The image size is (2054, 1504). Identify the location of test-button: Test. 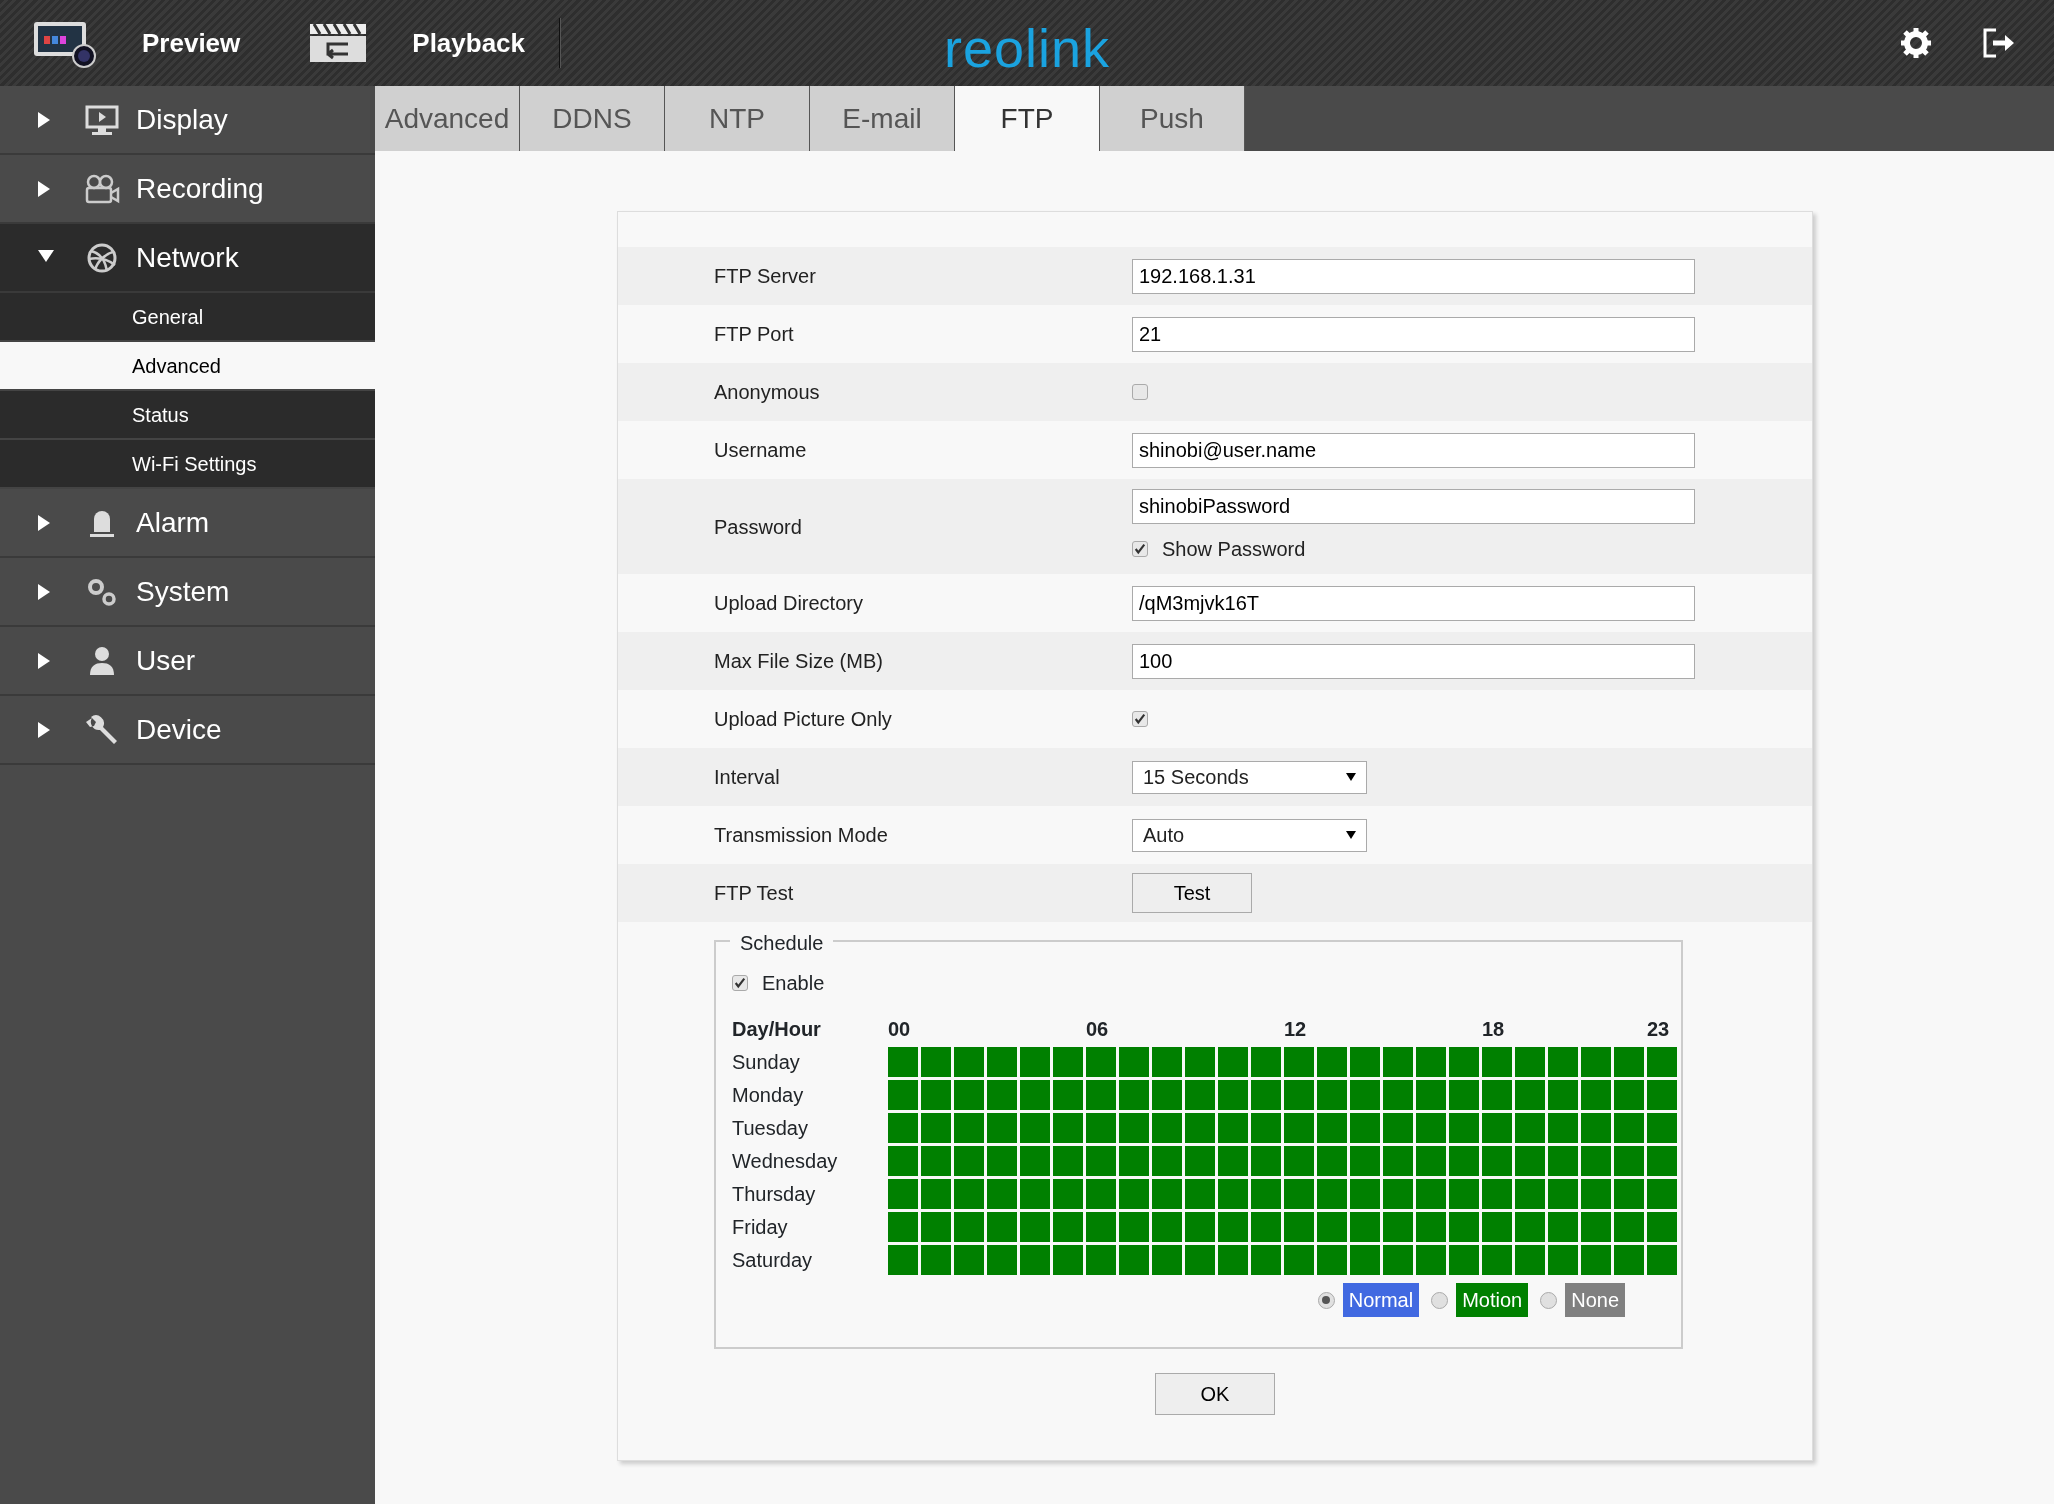
(1192, 893).